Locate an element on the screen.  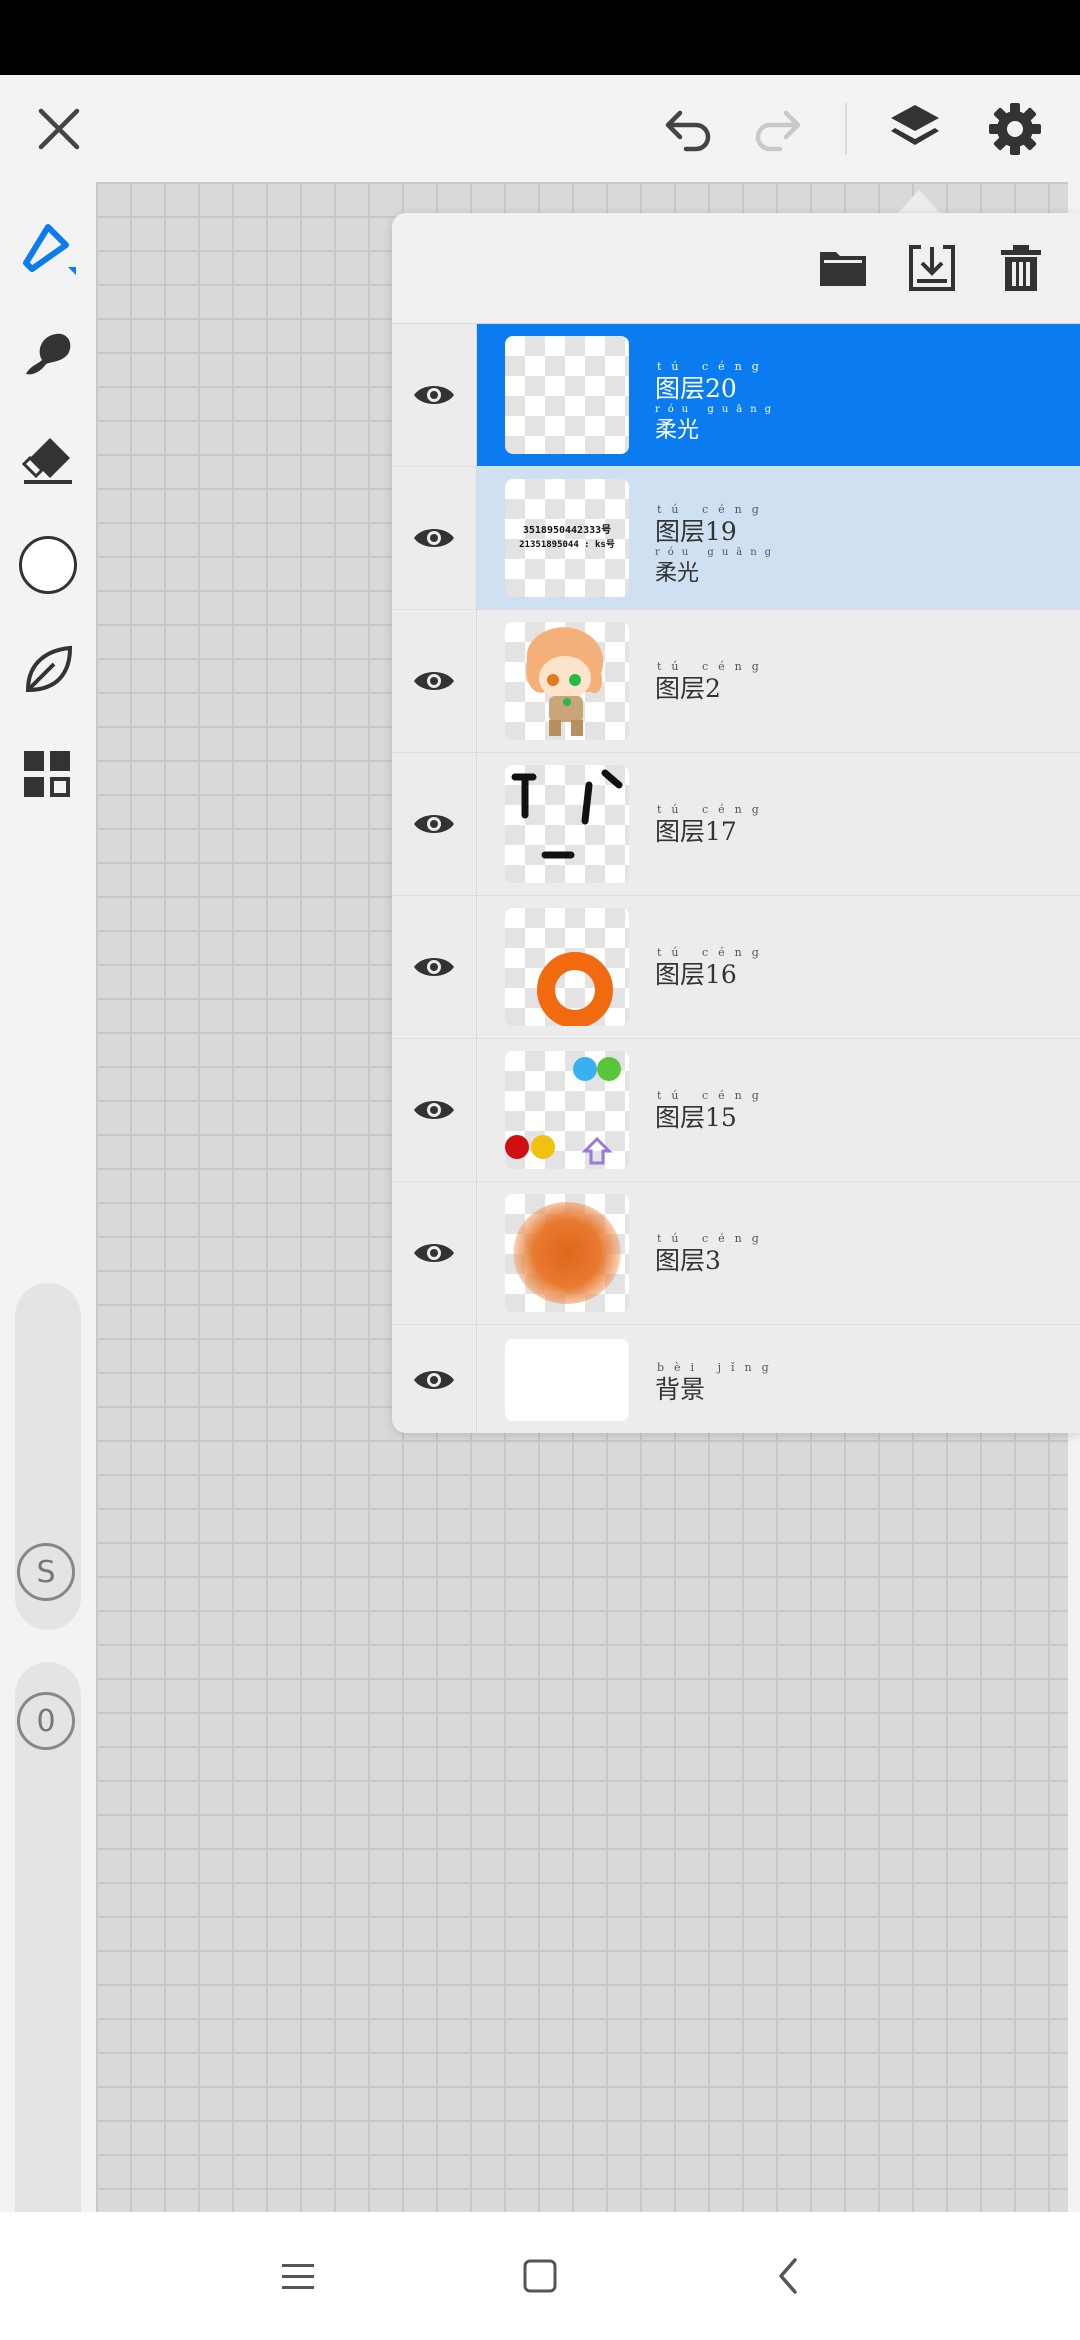
leaf-tool is located at coordinates (48, 670).